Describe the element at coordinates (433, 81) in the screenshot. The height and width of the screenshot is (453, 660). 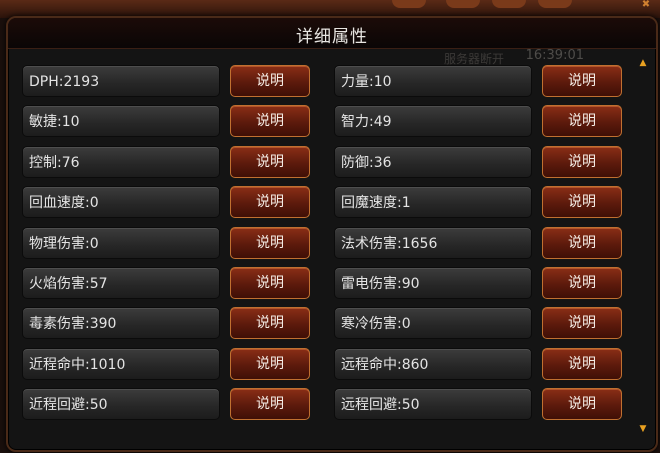
I see `attribute-field: 力量:10` at that location.